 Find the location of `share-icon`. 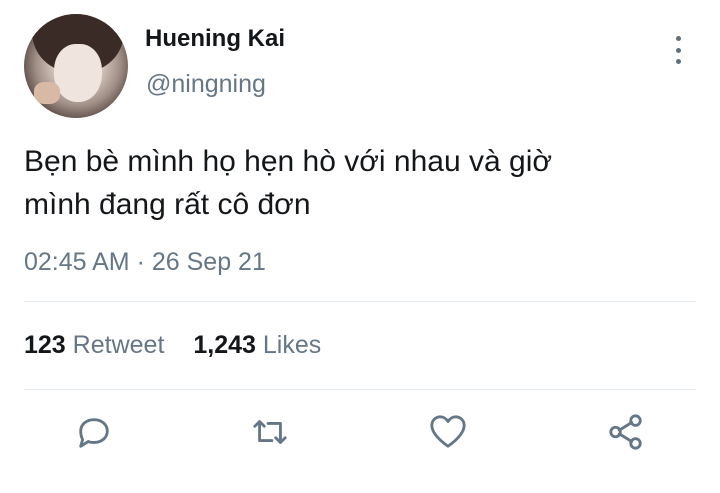

share-icon is located at coordinates (625, 432).